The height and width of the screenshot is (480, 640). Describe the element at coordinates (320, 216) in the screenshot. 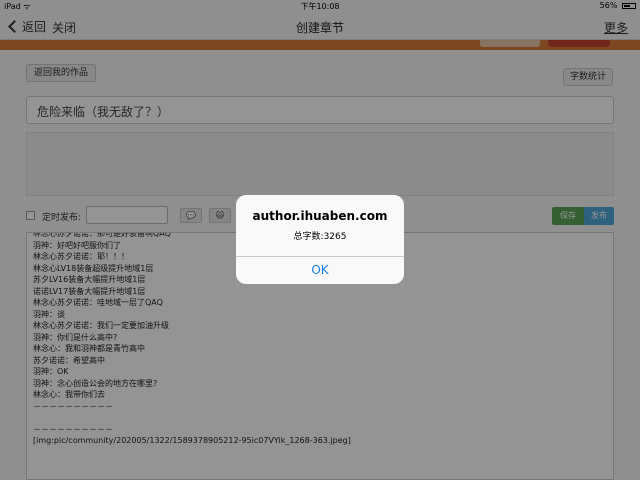

I see `alert-title: author.ihuaben.com` at that location.